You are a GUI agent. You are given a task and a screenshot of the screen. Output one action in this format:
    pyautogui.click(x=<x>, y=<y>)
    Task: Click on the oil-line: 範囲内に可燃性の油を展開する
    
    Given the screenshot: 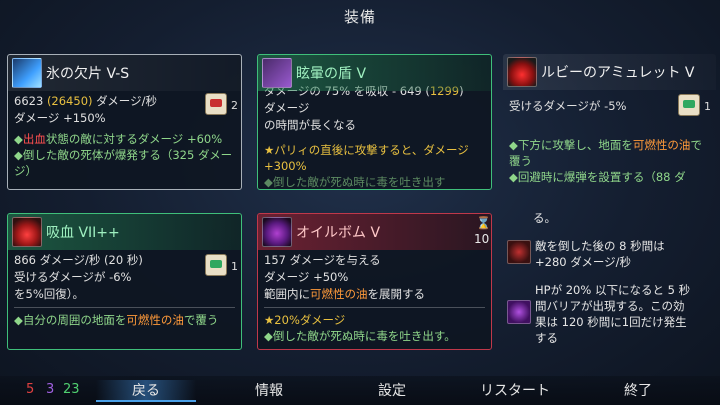 What is the action you would take?
    pyautogui.click(x=344, y=294)
    